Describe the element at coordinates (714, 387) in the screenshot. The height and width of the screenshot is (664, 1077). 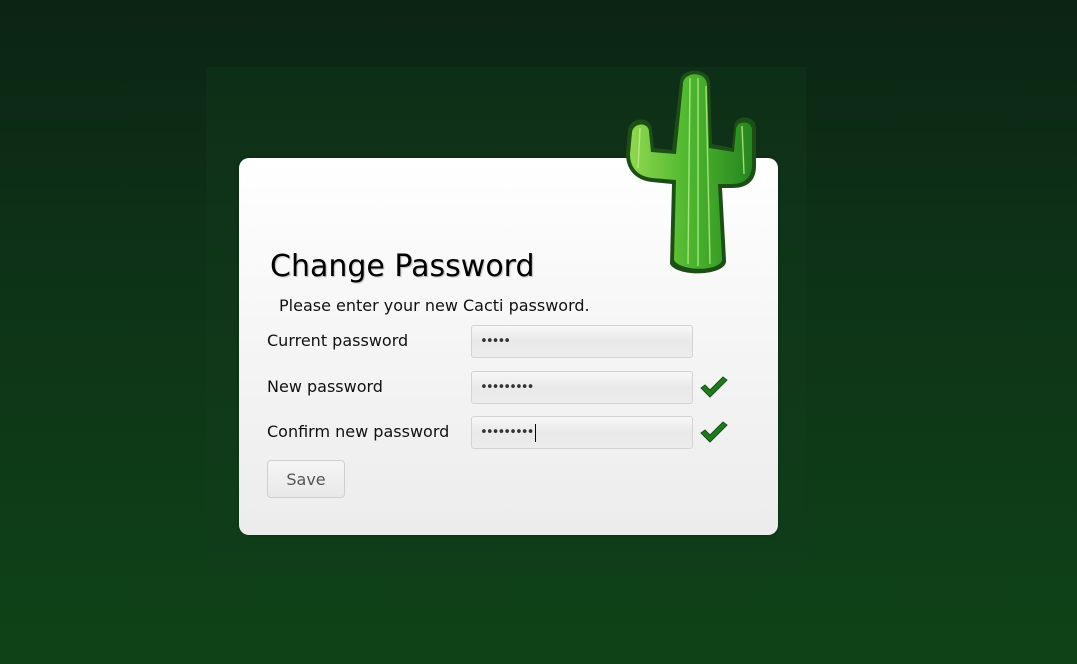
I see `new-password-valid-checkmark-icon` at that location.